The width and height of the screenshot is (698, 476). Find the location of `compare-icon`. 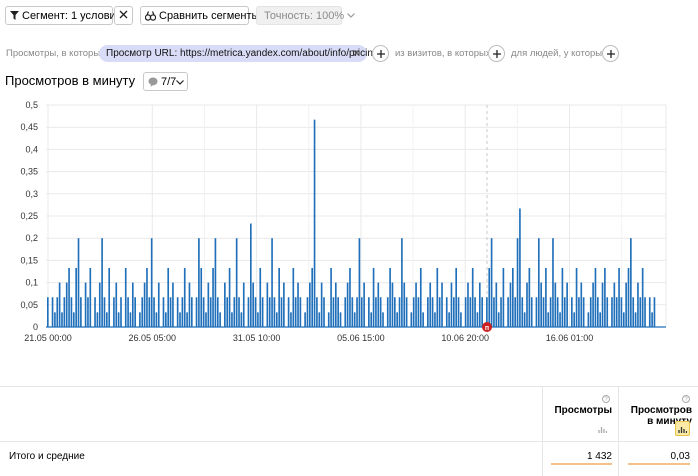

compare-icon is located at coordinates (150, 15).